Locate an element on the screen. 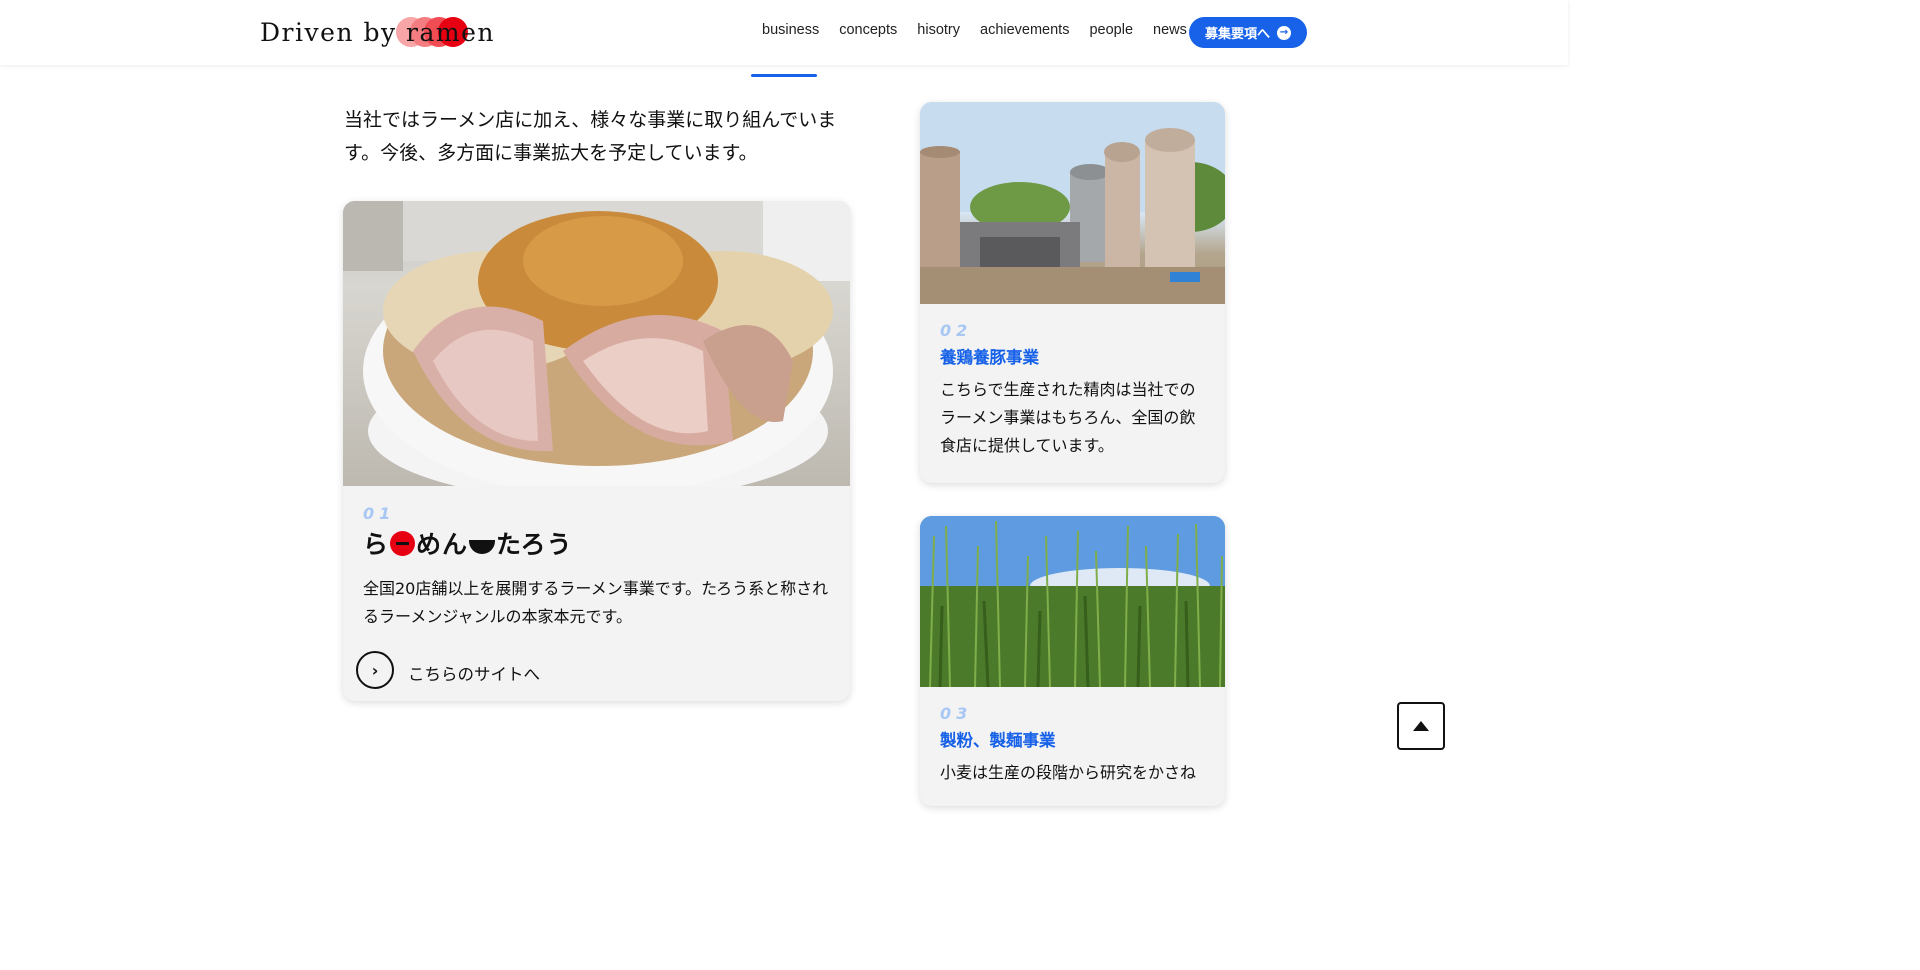 This screenshot has height=970, width=1920. back-to-top-button is located at coordinates (1421, 726).